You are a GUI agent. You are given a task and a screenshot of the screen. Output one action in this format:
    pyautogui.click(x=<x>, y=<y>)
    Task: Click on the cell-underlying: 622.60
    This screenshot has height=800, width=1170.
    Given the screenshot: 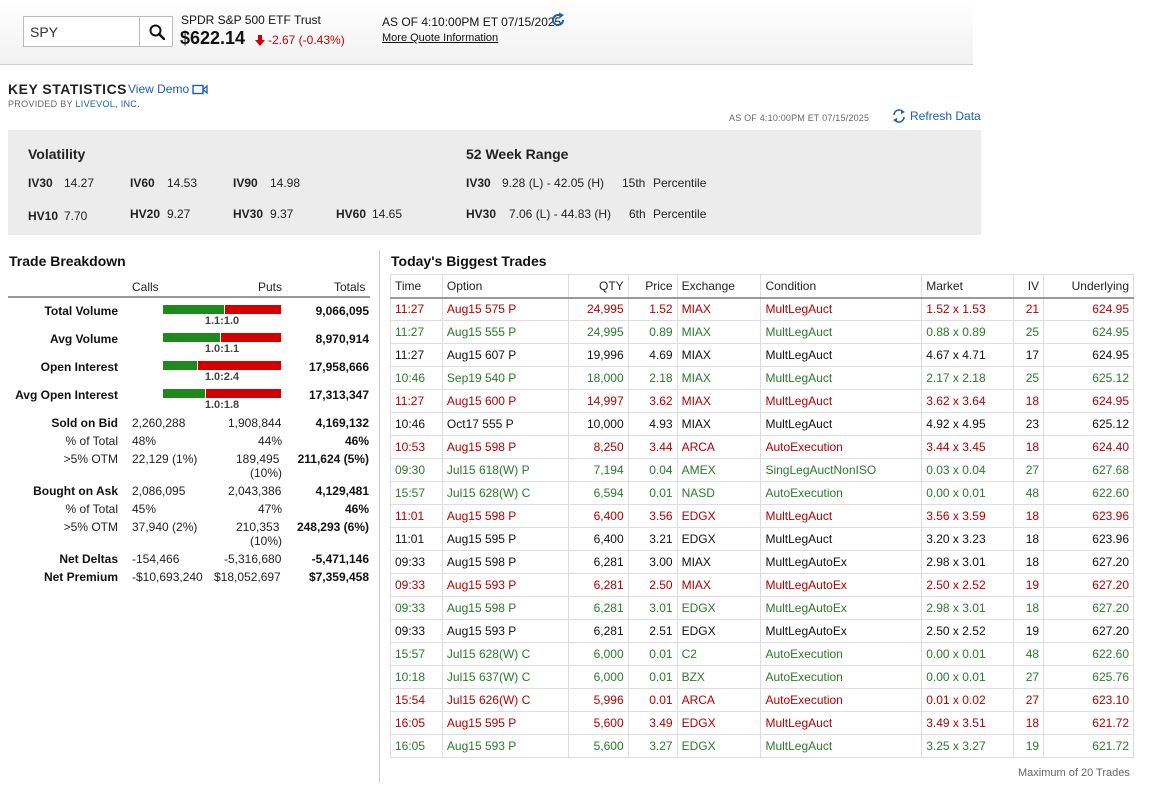 What is the action you would take?
    pyautogui.click(x=1088, y=654)
    